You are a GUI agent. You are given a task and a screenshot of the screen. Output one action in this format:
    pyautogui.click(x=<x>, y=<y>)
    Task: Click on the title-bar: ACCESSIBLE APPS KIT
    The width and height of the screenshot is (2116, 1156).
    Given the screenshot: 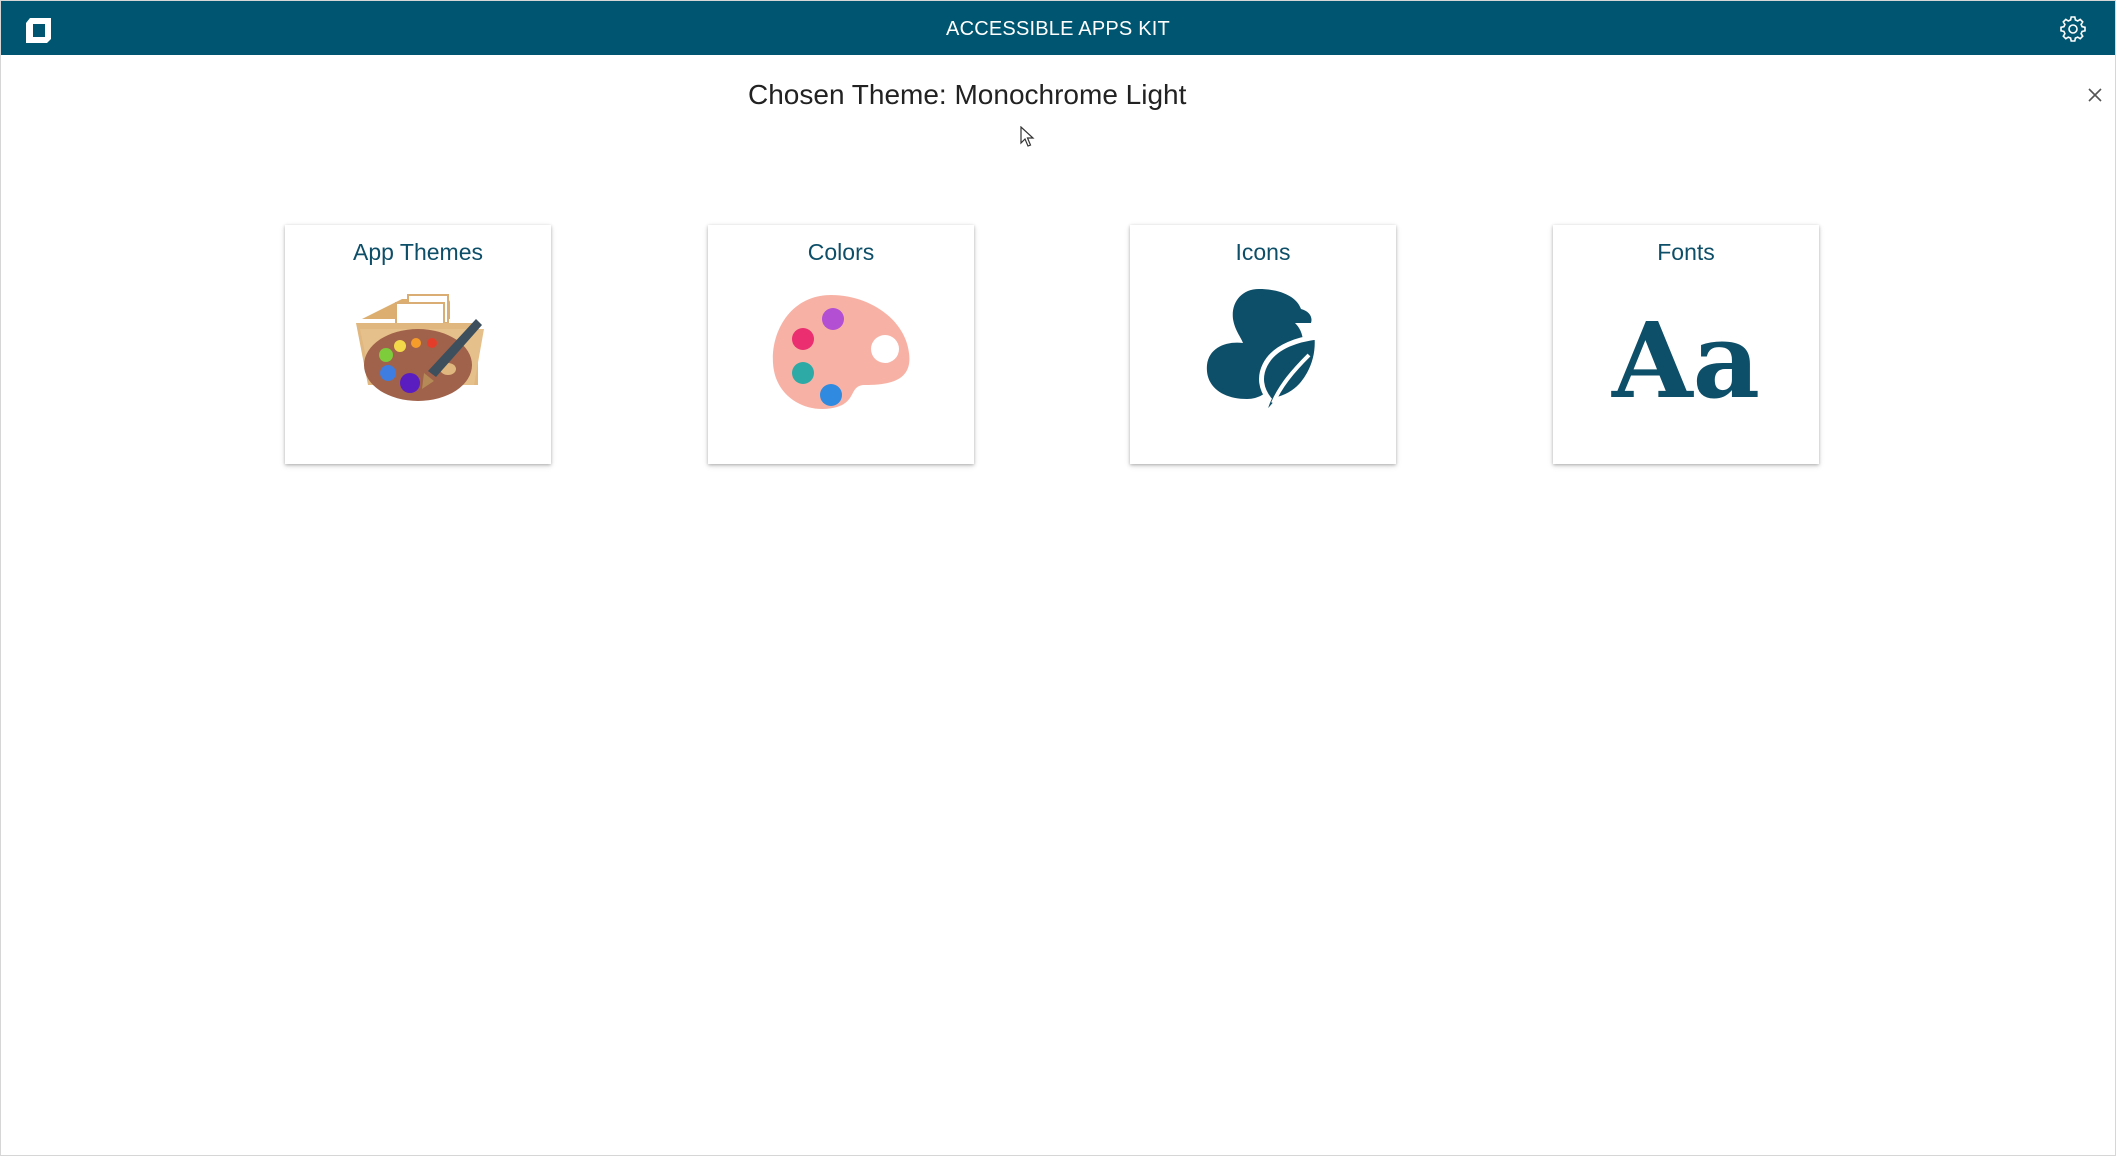 What is the action you would take?
    pyautogui.click(x=1058, y=28)
    